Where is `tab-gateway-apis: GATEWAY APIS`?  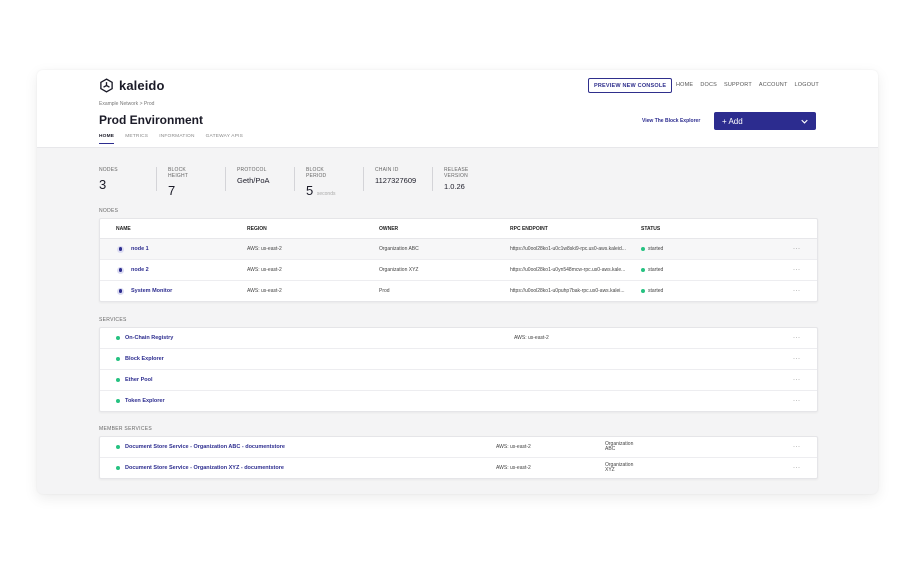 tab-gateway-apis: GATEWAY APIS is located at coordinates (224, 139).